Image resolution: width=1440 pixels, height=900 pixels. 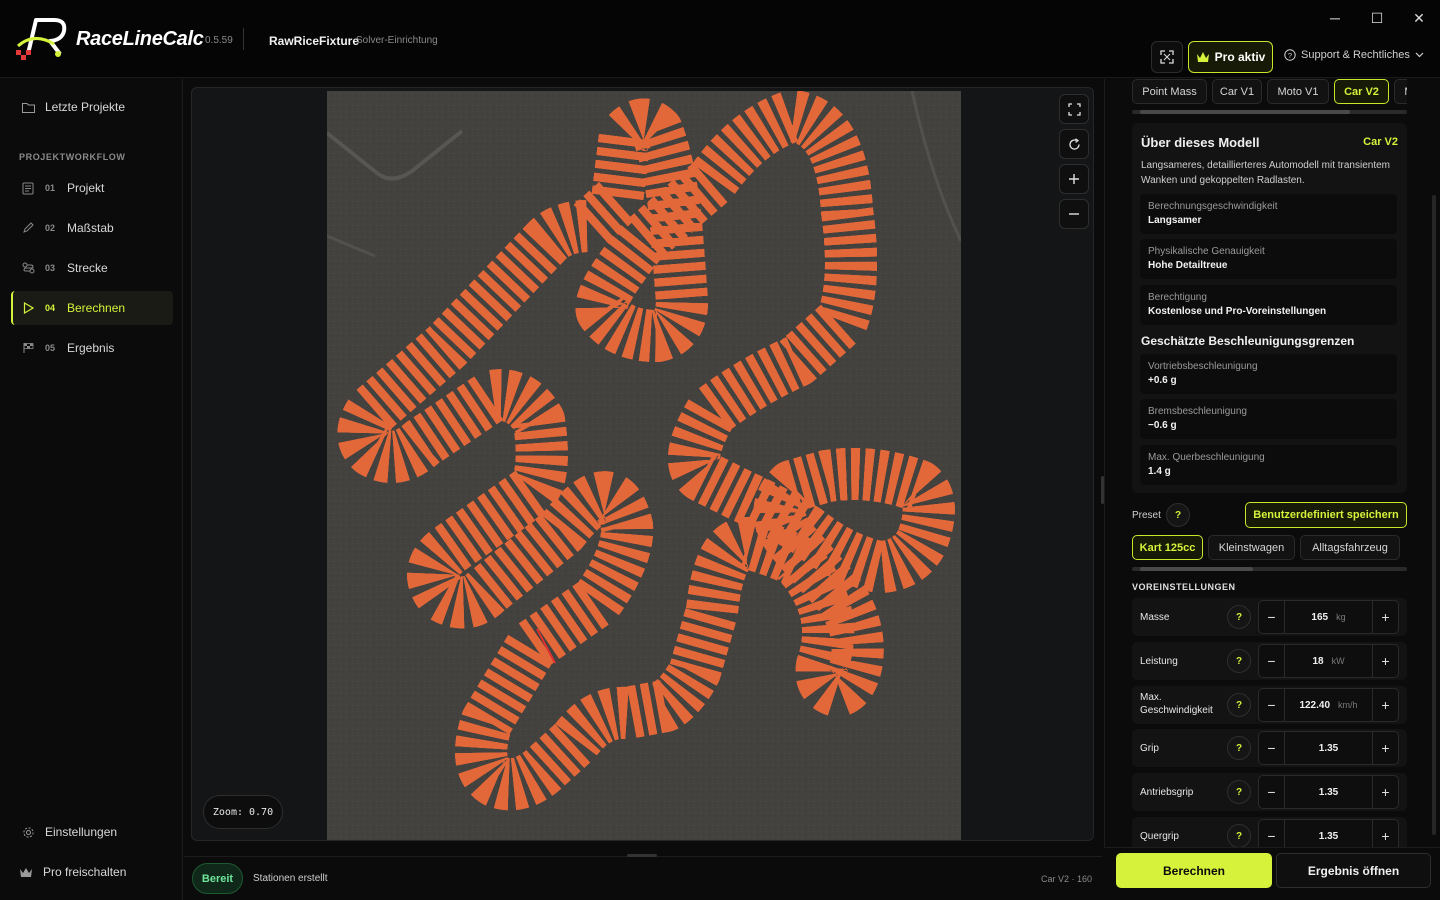 What do you see at coordinates (1240, 57) in the screenshot?
I see `pro-active-label: Pro aktiv` at bounding box center [1240, 57].